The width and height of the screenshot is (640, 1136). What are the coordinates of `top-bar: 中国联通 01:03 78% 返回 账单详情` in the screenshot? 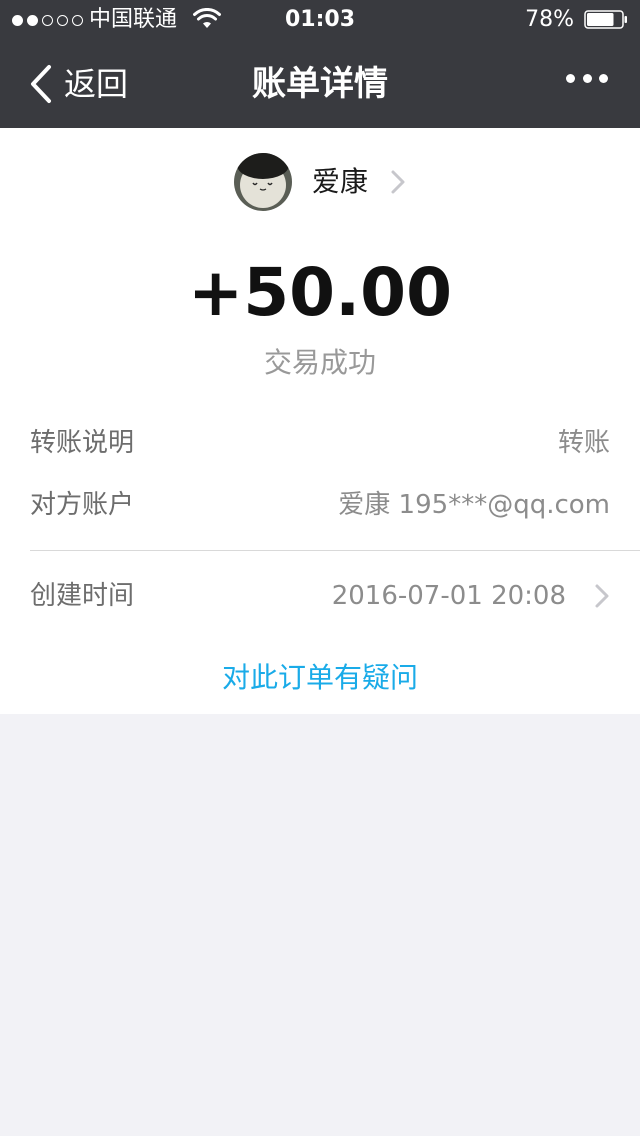 It's located at (320, 64).